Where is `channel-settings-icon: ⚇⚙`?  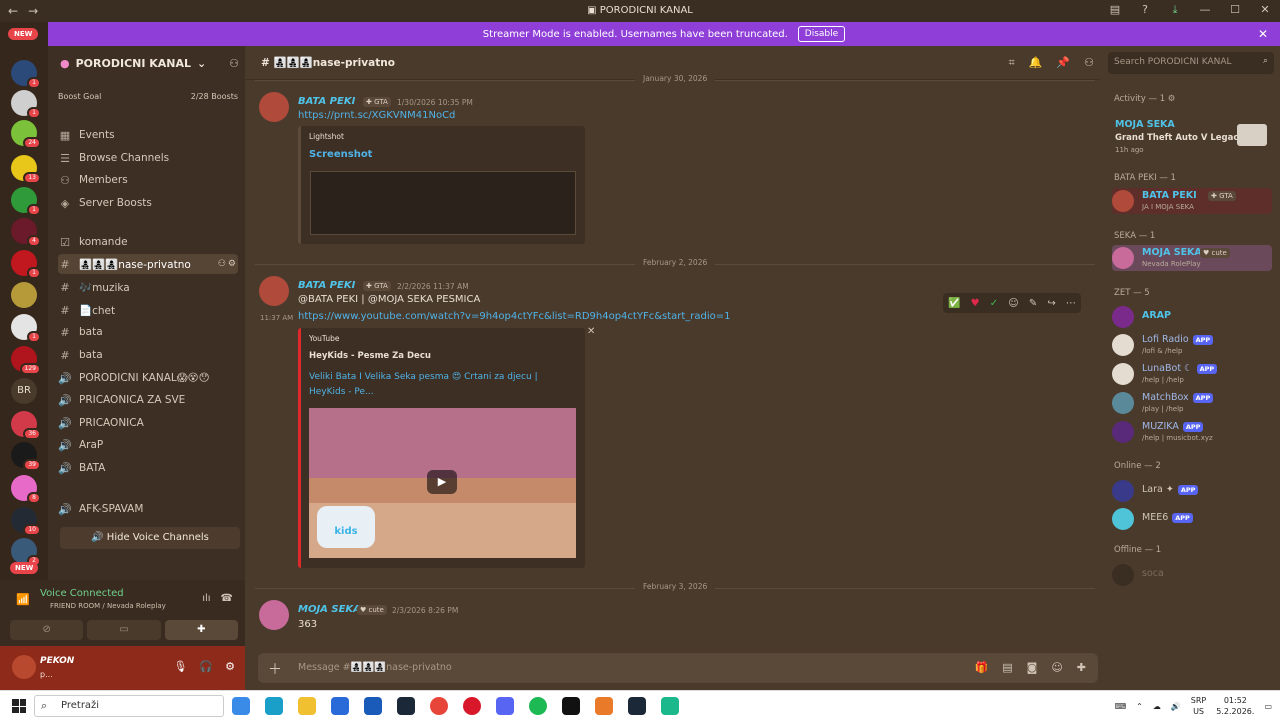
channel-settings-icon: ⚇⚙ is located at coordinates (228, 264).